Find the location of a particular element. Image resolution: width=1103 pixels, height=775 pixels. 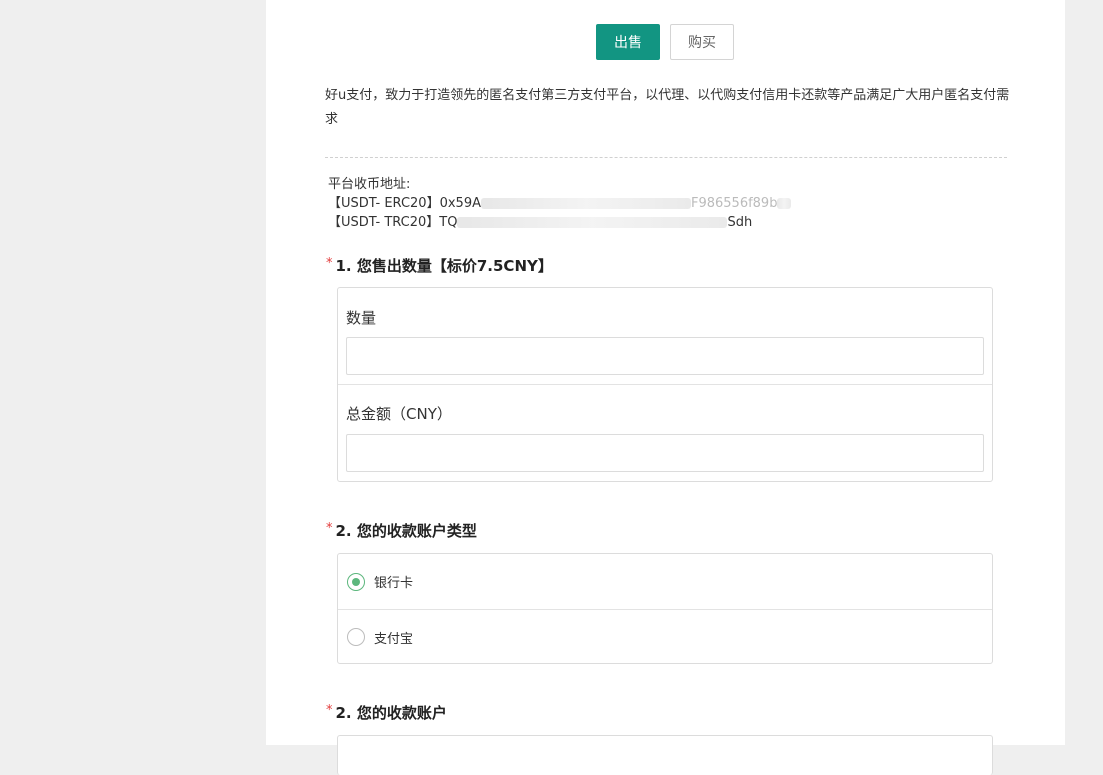

address-erc20: 【USDT- ERC20】0x59A F986556f89b is located at coordinates (560, 203).